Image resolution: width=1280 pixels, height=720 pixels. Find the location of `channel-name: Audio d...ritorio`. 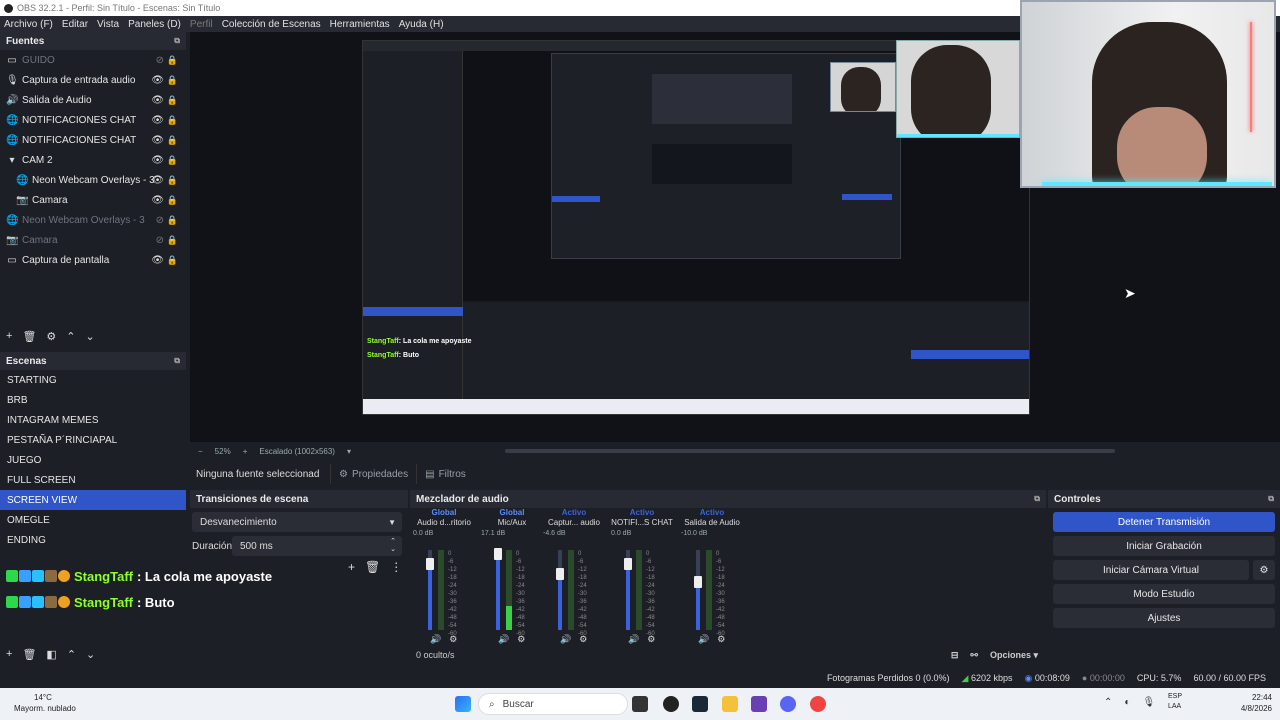

channel-name: Audio d...ritorio is located at coordinates (444, 524).